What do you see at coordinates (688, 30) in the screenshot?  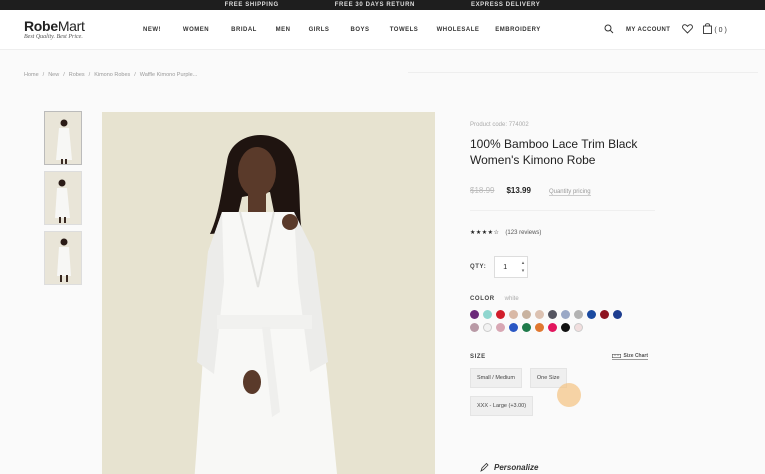 I see `heart-icon` at bounding box center [688, 30].